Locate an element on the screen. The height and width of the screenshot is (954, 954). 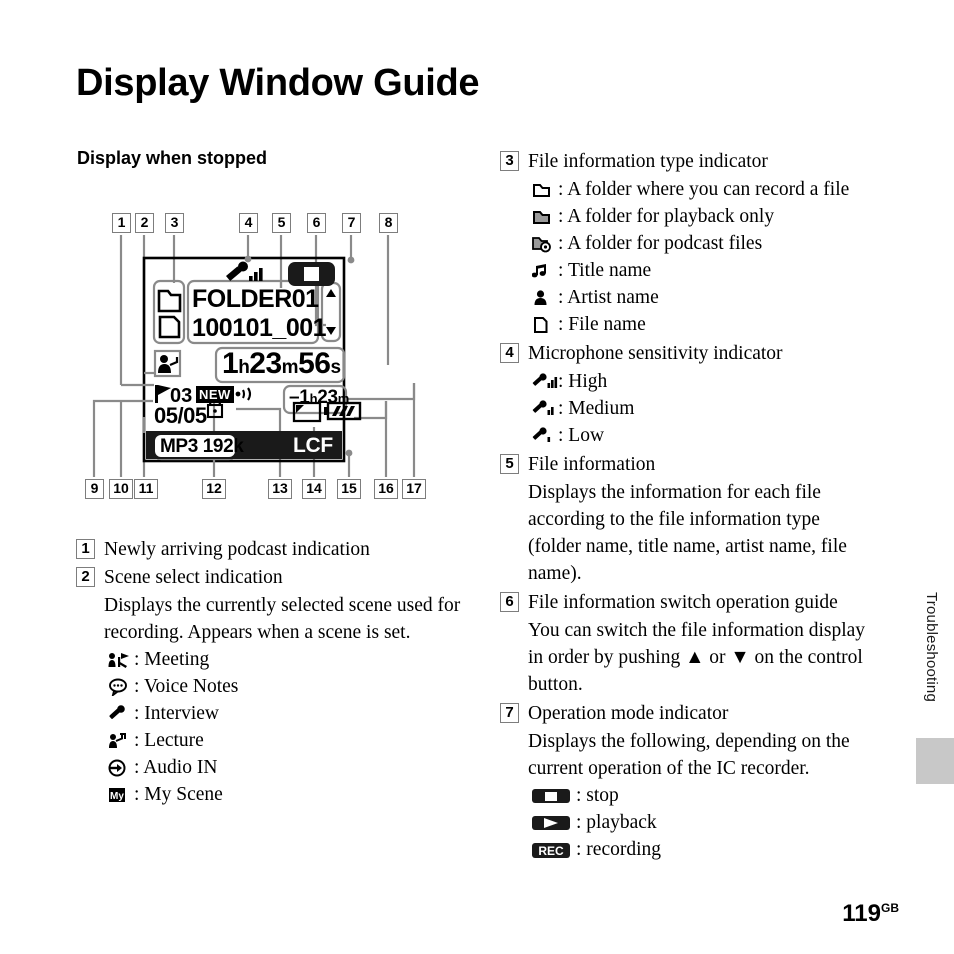
mic-option-medium: : Medium is located at coordinates (716, 408).